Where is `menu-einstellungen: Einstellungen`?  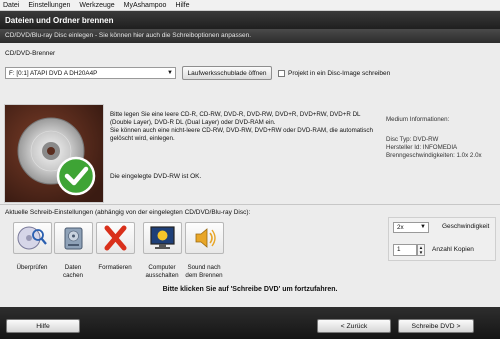
menu-einstellungen: Einstellungen is located at coordinates (49, 5).